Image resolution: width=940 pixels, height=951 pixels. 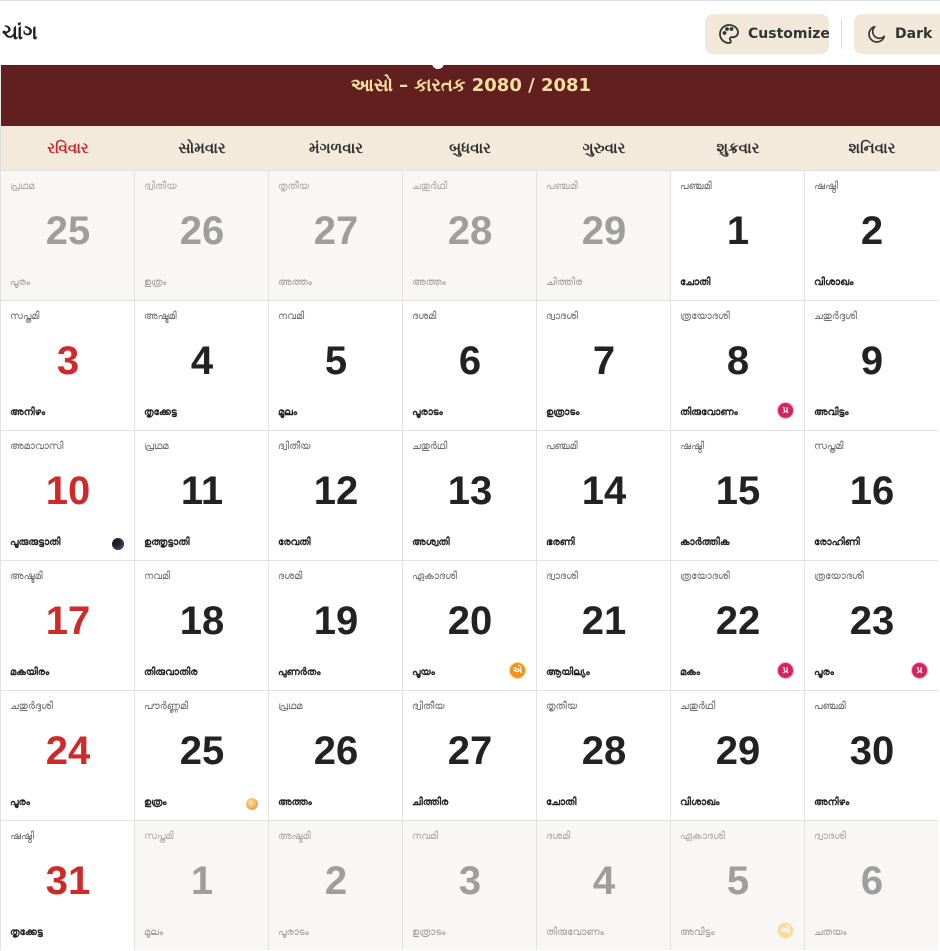 What do you see at coordinates (167, 542) in the screenshot?
I see `nakshatra-label: ഉത്തൃട്ടാതി` at bounding box center [167, 542].